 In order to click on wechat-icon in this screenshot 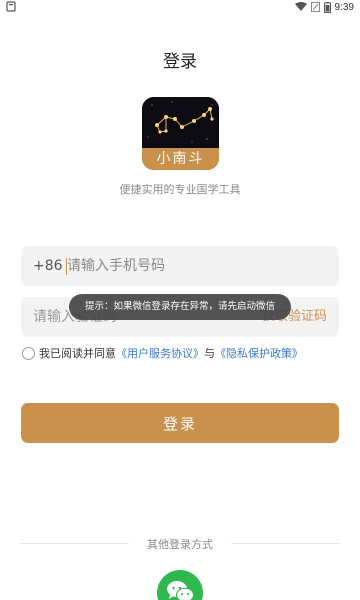, I will do `click(180, 590)`.